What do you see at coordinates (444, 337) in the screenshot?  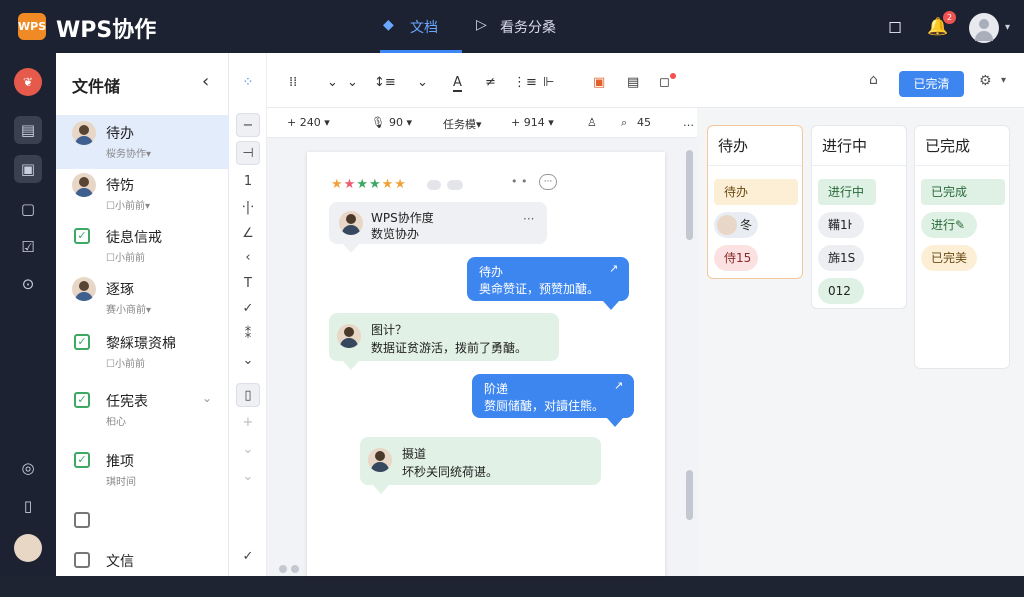 I see `message-bubble: 图计？ 数据证贫游活，拨前了勇醣。` at bounding box center [444, 337].